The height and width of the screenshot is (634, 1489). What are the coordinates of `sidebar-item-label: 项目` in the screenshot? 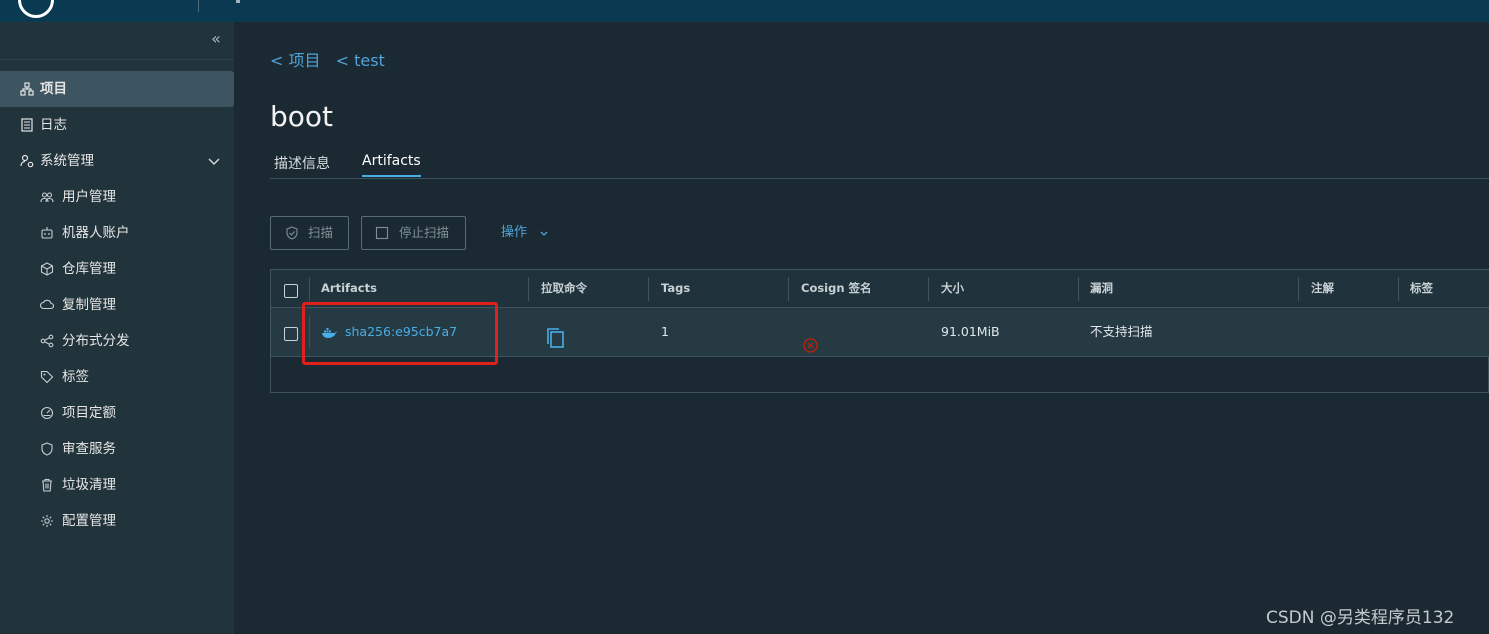 It's located at (53, 89).